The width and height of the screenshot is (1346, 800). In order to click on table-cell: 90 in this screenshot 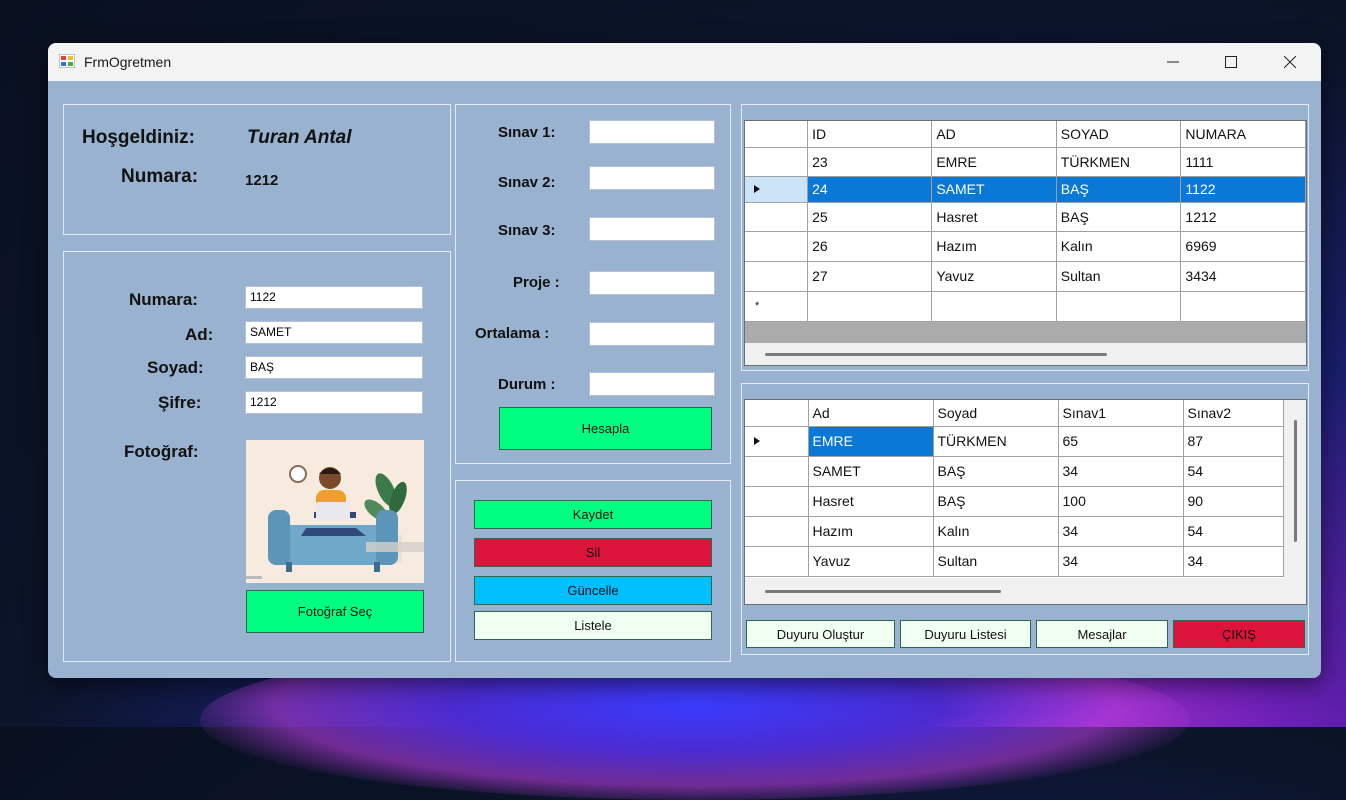, I will do `click(1233, 501)`.